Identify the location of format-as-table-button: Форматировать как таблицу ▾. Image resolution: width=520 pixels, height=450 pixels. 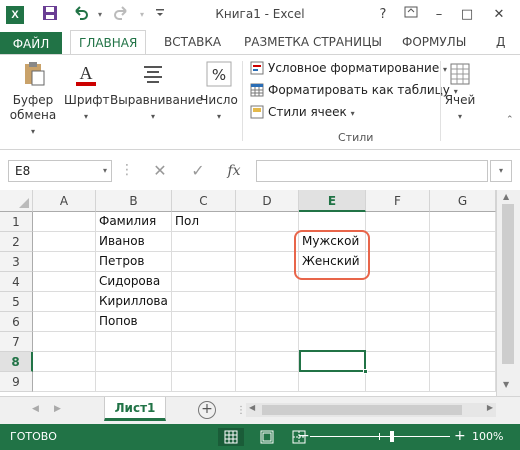
(354, 93).